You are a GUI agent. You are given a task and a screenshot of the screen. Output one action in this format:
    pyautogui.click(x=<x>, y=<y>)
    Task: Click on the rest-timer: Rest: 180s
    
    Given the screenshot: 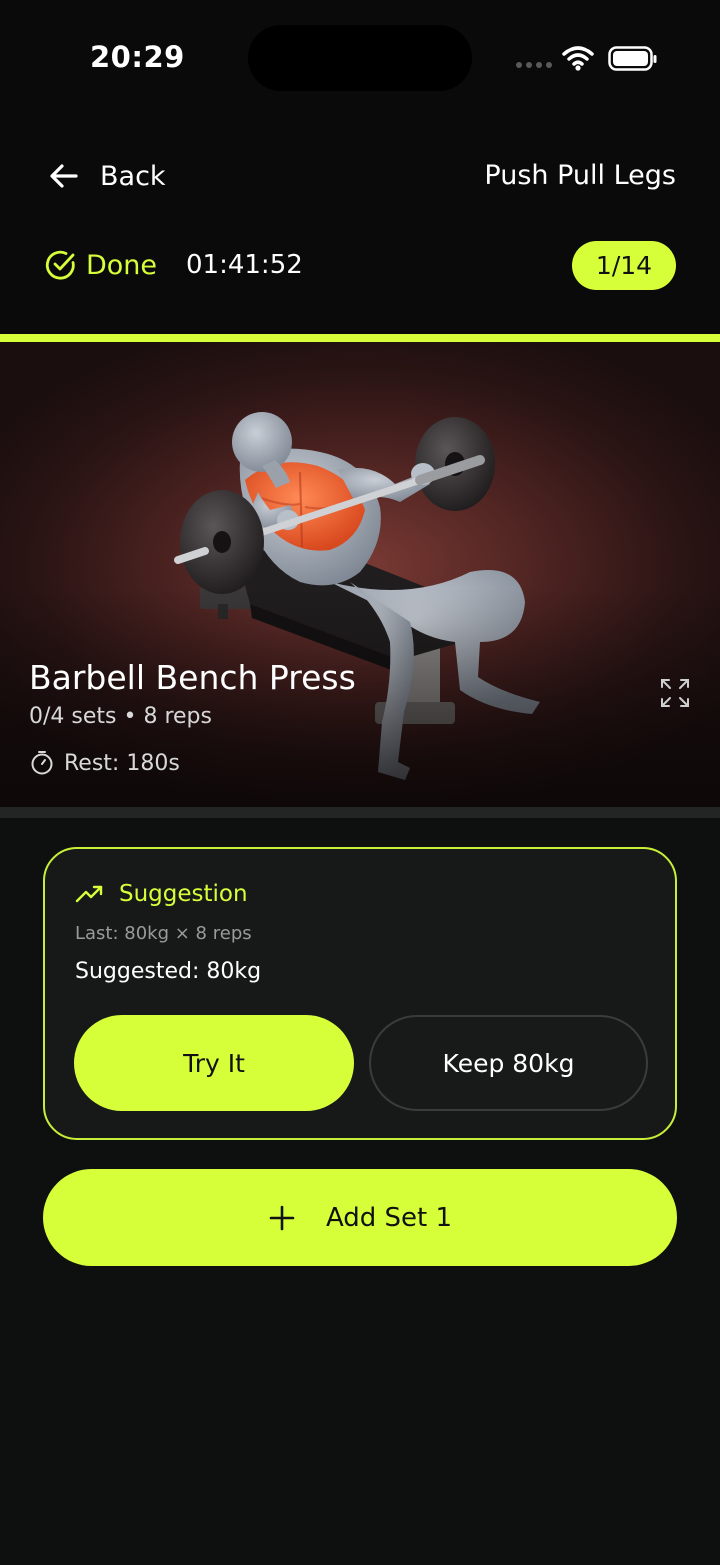 What is the action you would take?
    pyautogui.click(x=105, y=763)
    